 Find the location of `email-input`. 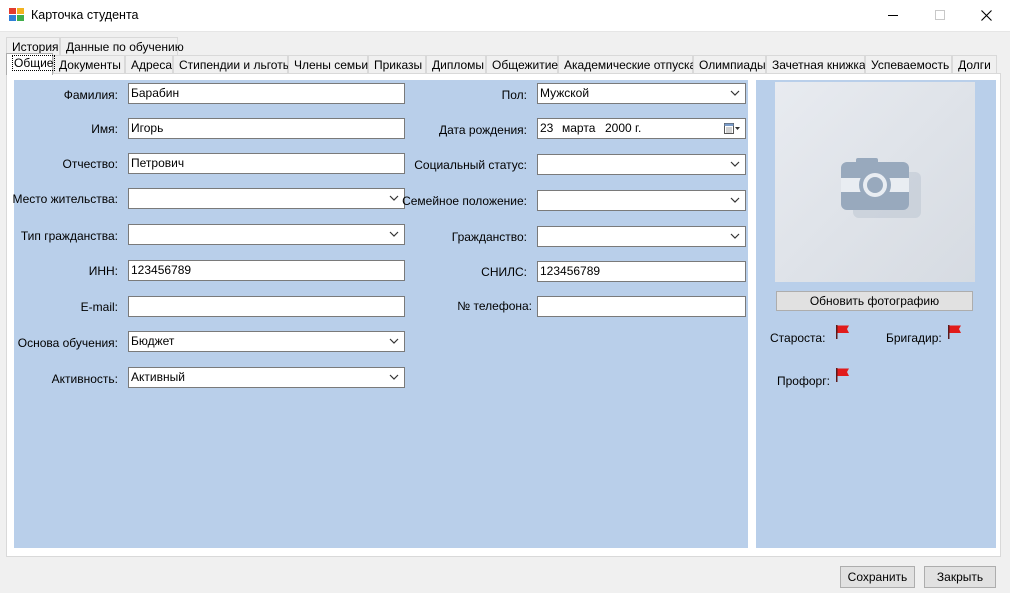

email-input is located at coordinates (266, 306).